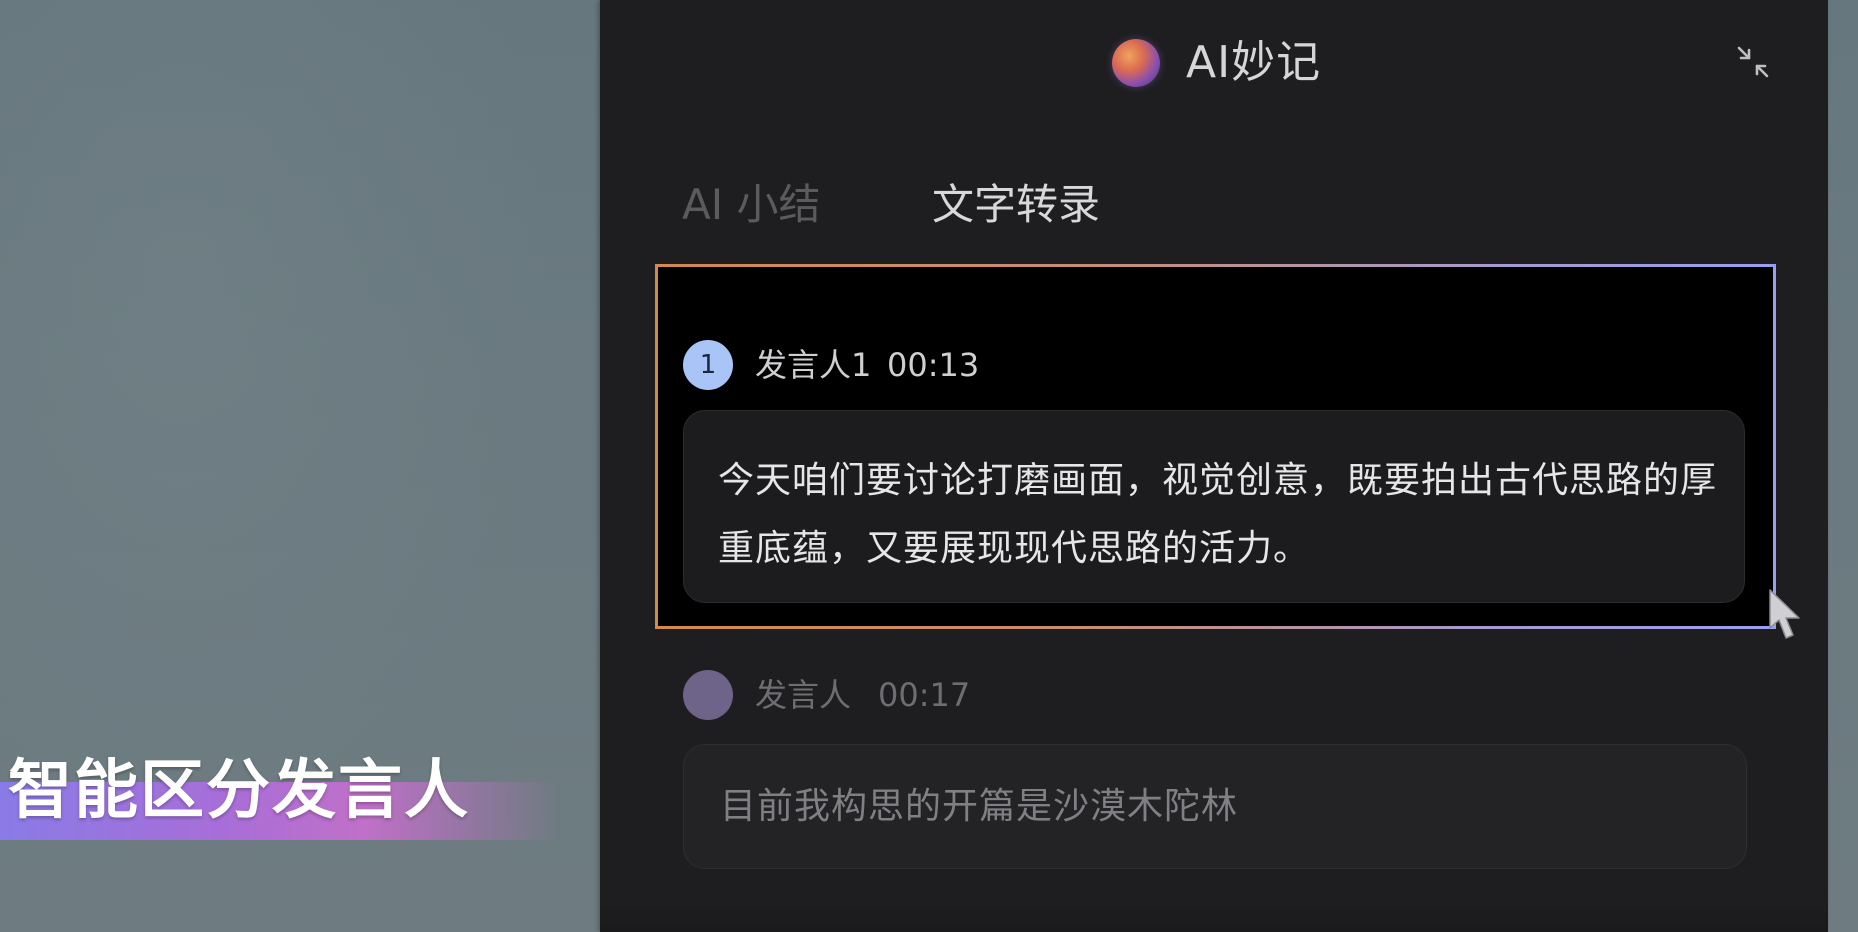 This screenshot has width=1858, height=932. Describe the element at coordinates (1254, 62) in the screenshot. I see `app-title: AI妙记` at that location.